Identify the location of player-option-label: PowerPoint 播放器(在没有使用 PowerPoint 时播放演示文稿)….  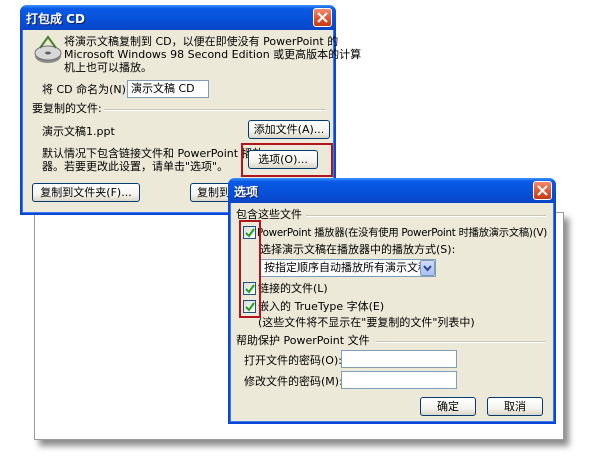
(402, 233).